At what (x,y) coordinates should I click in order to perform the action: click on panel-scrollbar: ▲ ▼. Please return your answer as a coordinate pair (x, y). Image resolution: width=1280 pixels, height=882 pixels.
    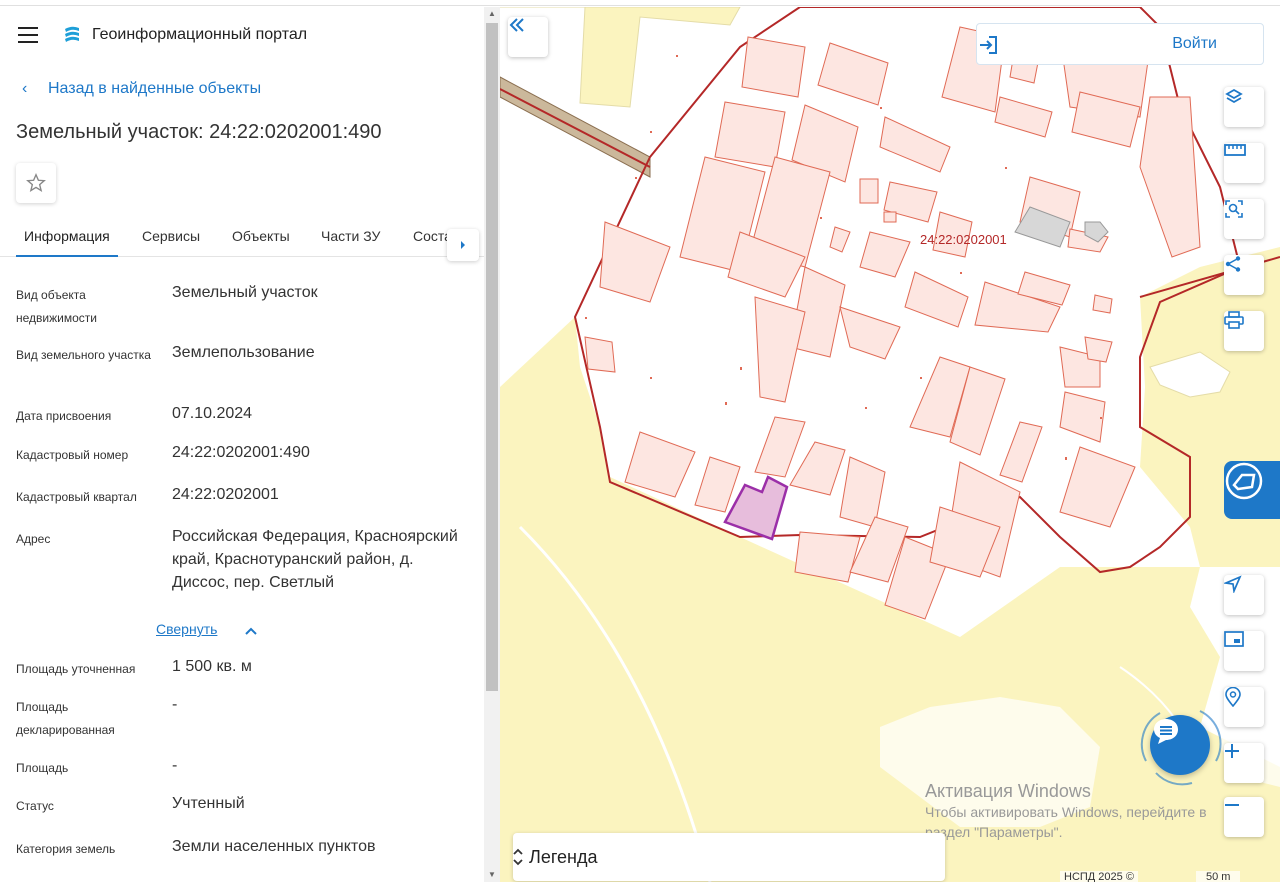
    Looking at the image, I should click on (492, 444).